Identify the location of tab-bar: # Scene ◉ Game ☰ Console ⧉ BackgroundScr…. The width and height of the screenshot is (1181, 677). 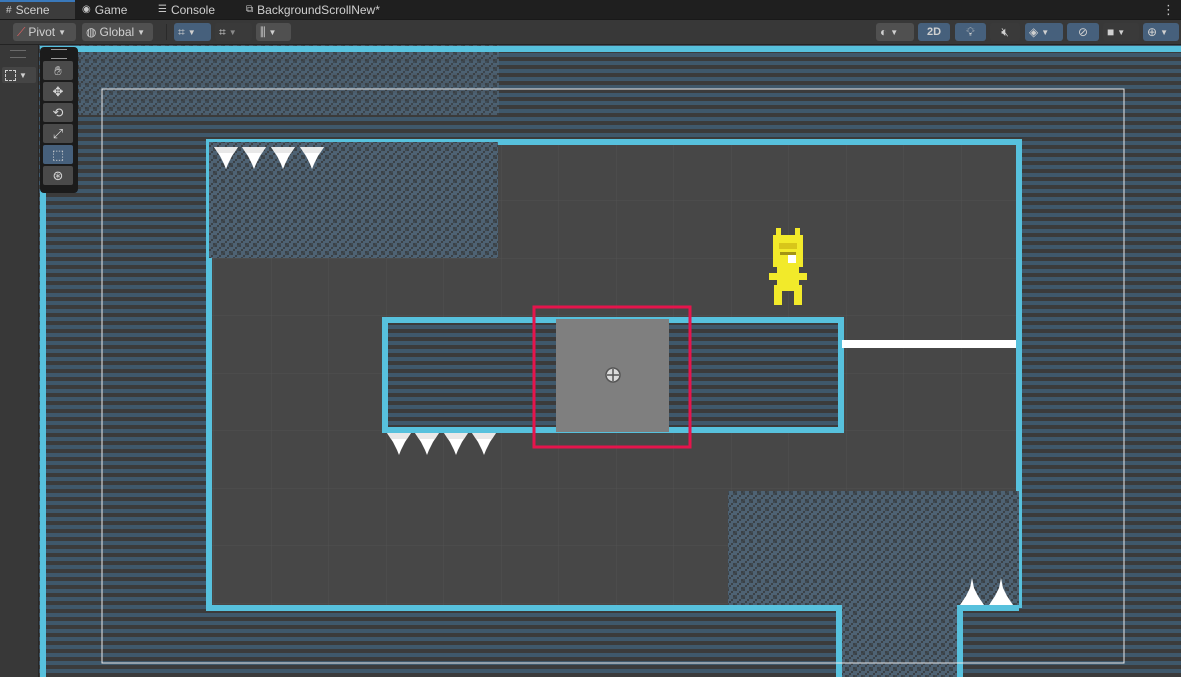
(590, 10).